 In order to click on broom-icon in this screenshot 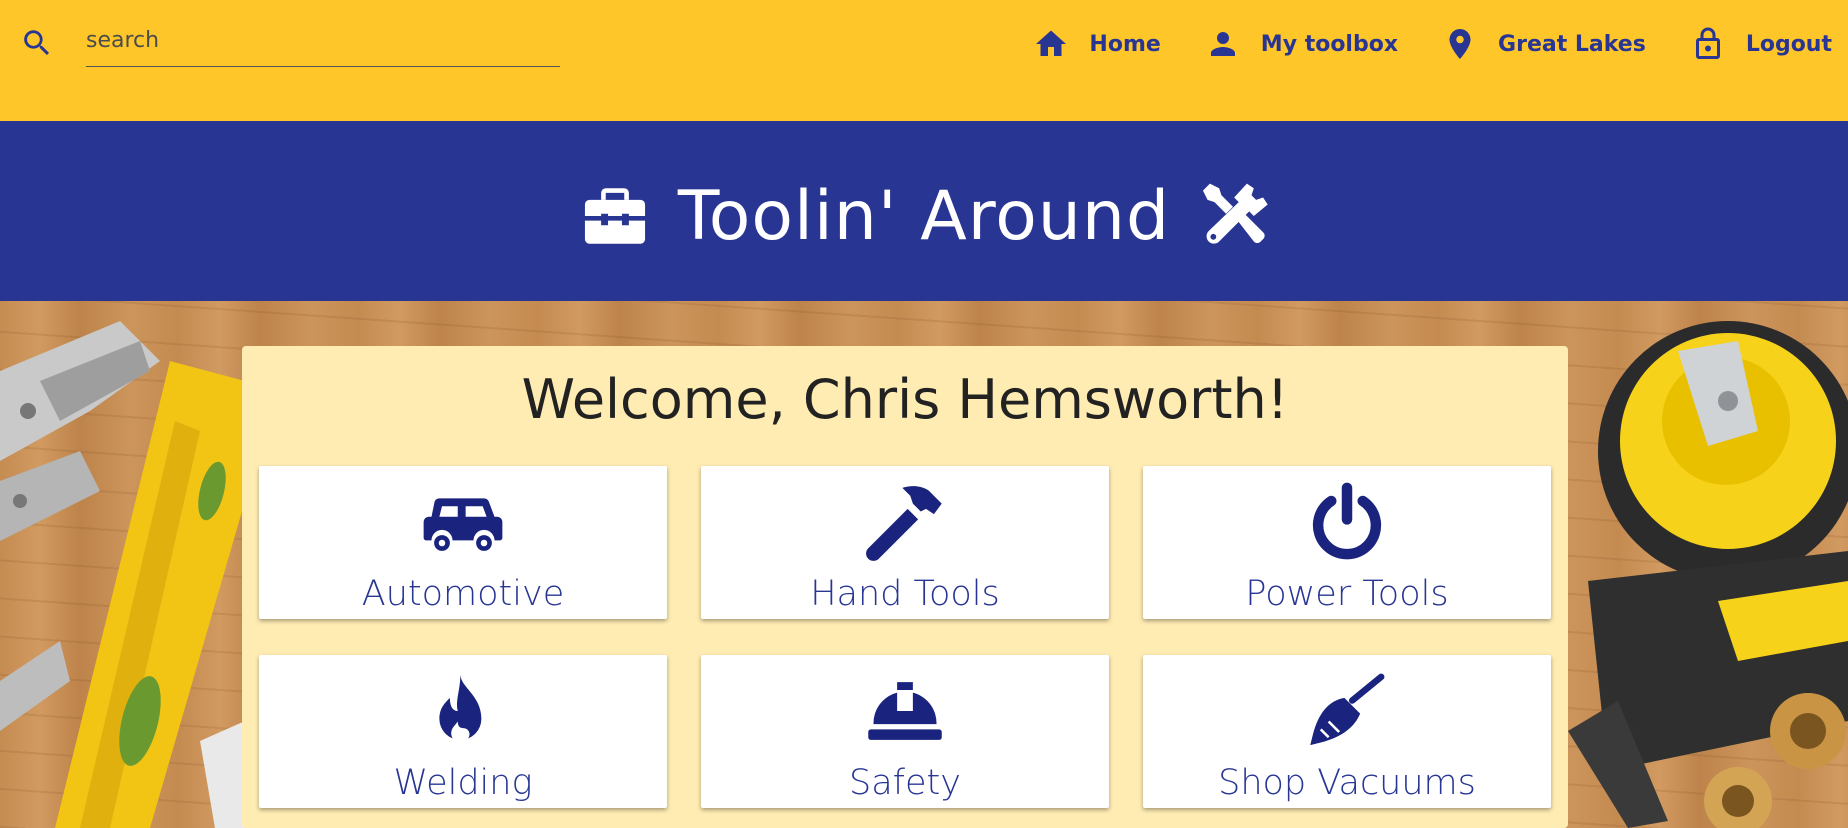, I will do `click(1347, 709)`.